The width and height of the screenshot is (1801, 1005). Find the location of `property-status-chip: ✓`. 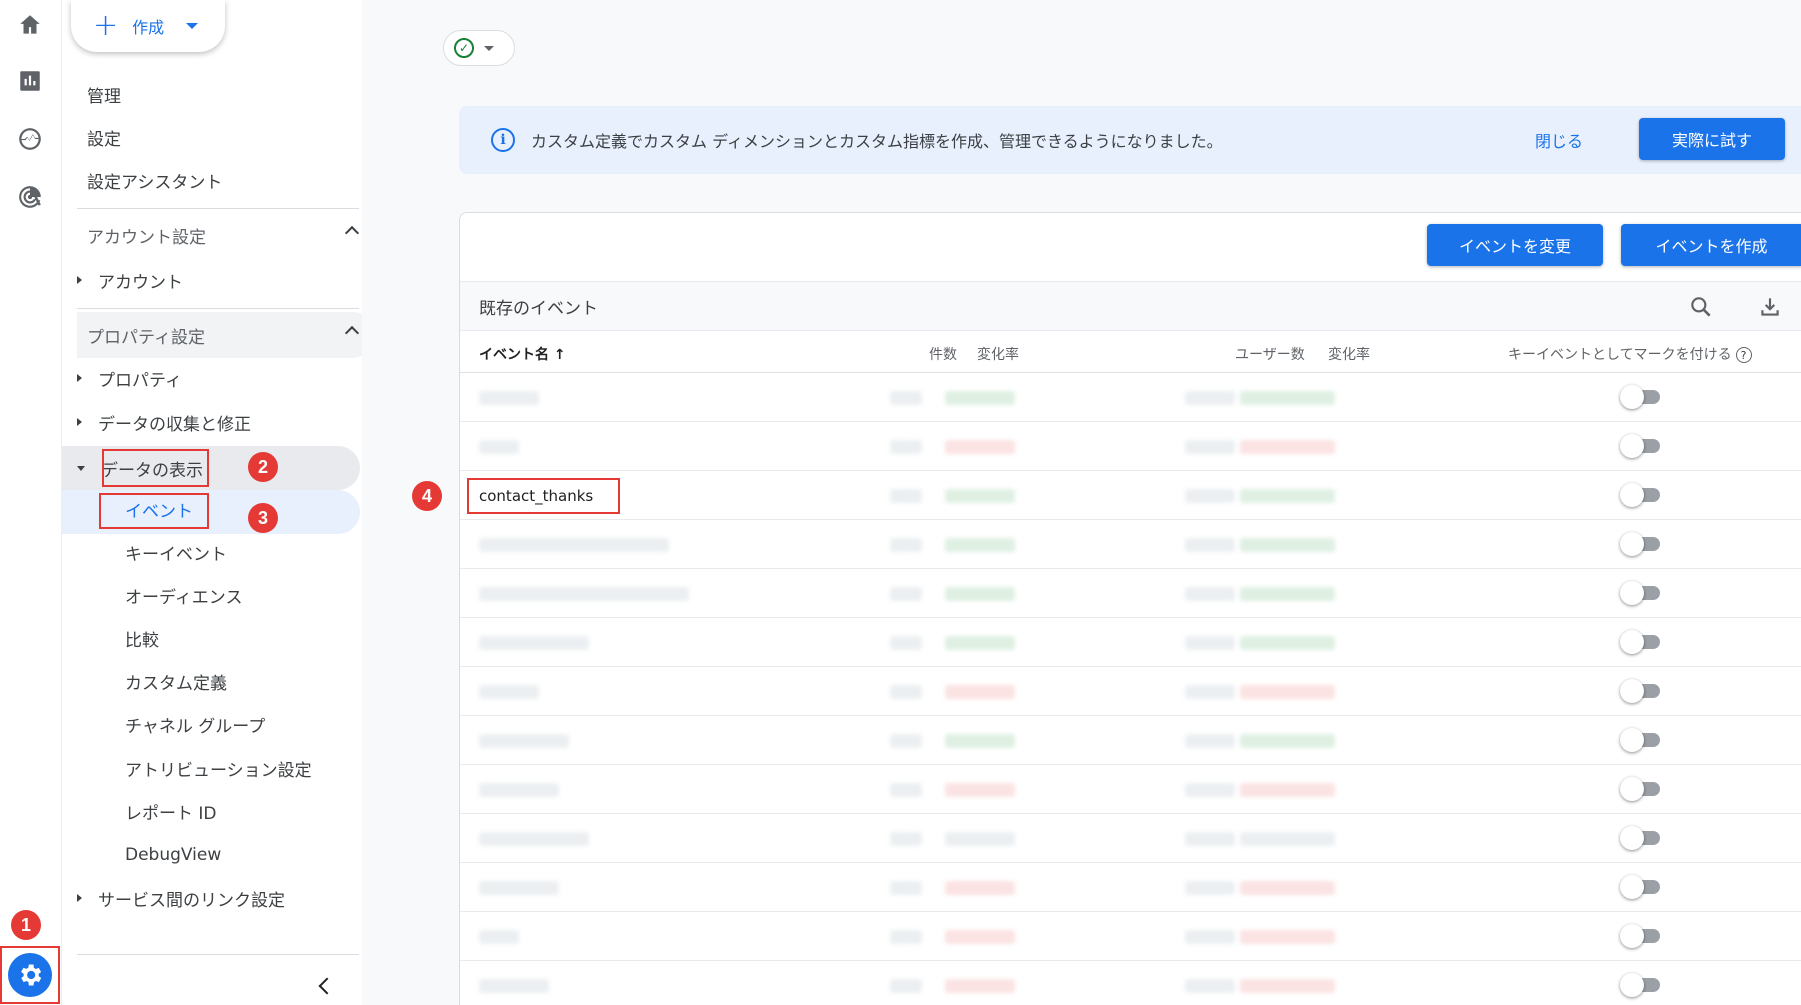

property-status-chip: ✓ is located at coordinates (479, 48).